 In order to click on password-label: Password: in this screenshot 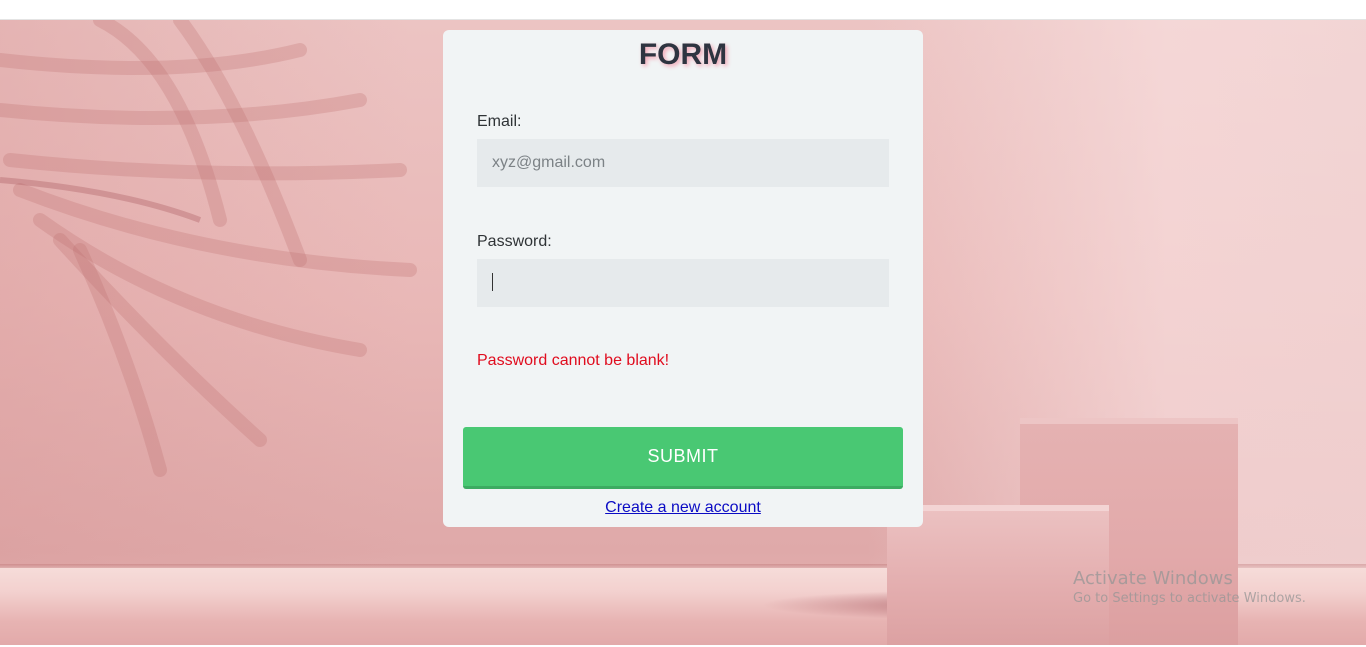, I will do `click(514, 241)`.